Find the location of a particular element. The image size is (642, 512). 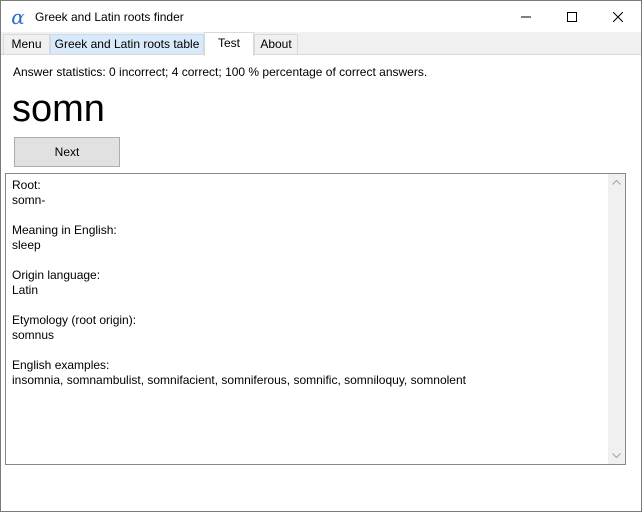

maximize-button is located at coordinates (572, 16).